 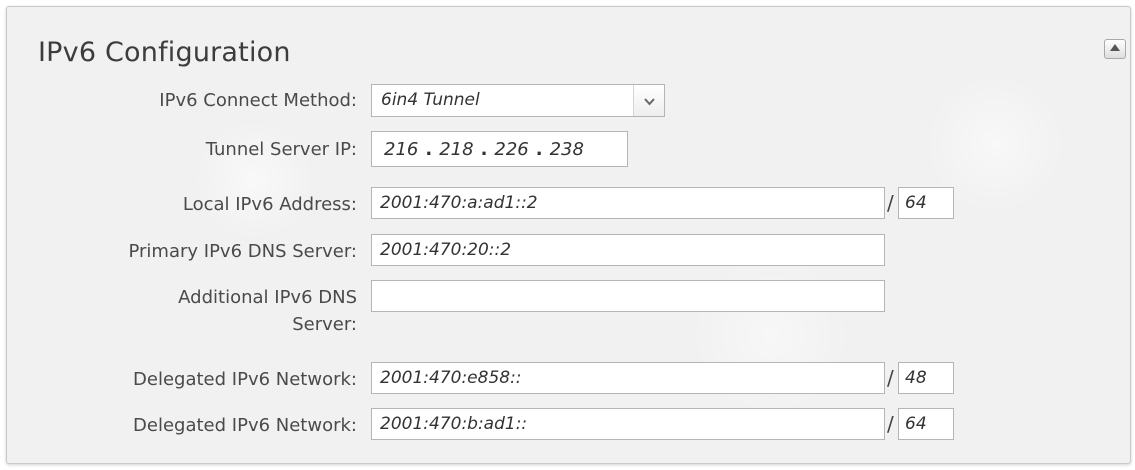 What do you see at coordinates (926, 203) in the screenshot?
I see `local-prefix-input: 64` at bounding box center [926, 203].